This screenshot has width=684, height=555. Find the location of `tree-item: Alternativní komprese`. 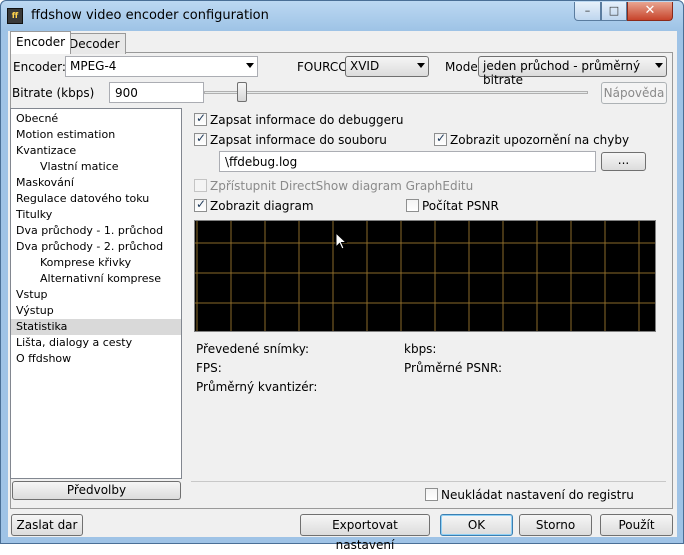

tree-item: Alternativní komprese is located at coordinates (86, 279).